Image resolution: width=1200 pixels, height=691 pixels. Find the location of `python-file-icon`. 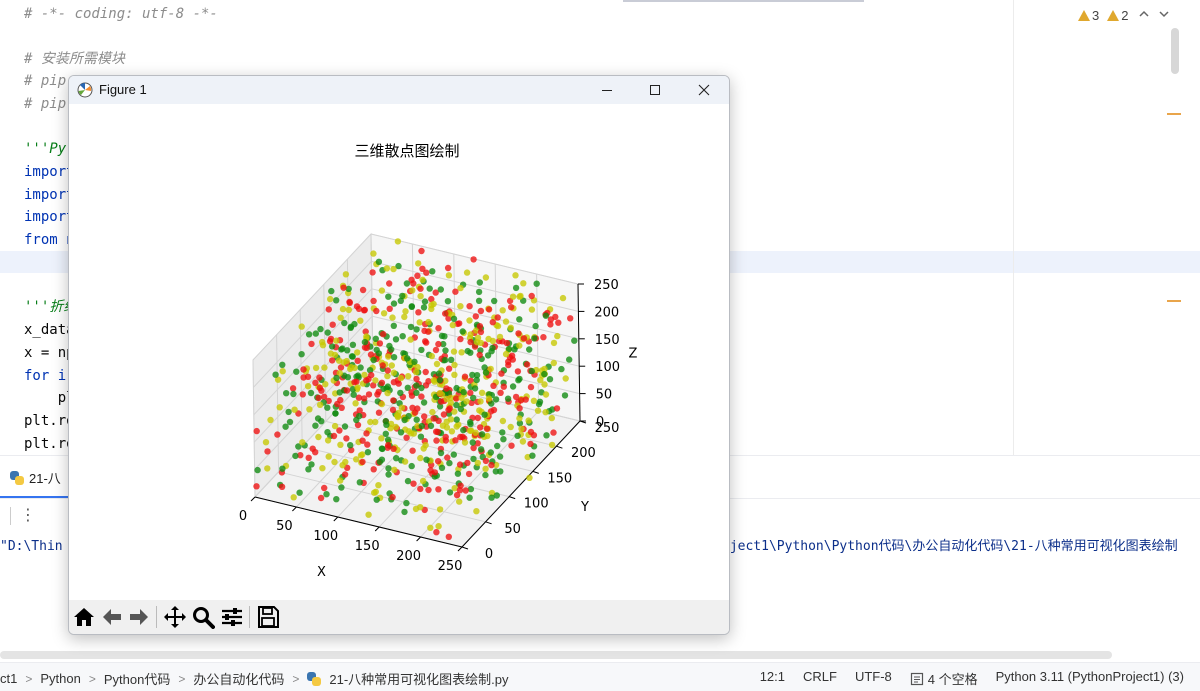

python-file-icon is located at coordinates (314, 678).